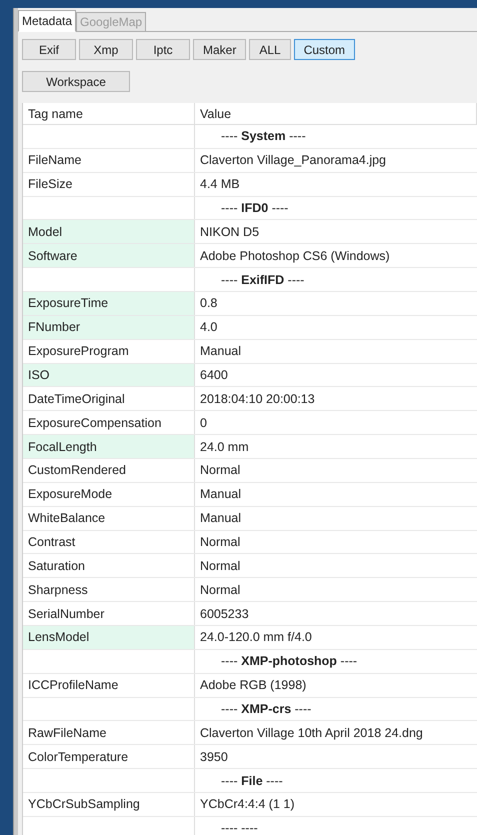  Describe the element at coordinates (108, 446) in the screenshot. I see `tag-name-cell: FocalLength` at that location.